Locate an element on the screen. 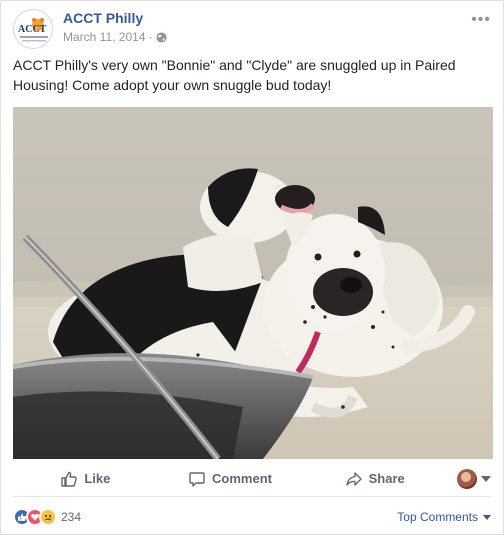 The width and height of the screenshot is (504, 535). like-label: Like is located at coordinates (97, 478).